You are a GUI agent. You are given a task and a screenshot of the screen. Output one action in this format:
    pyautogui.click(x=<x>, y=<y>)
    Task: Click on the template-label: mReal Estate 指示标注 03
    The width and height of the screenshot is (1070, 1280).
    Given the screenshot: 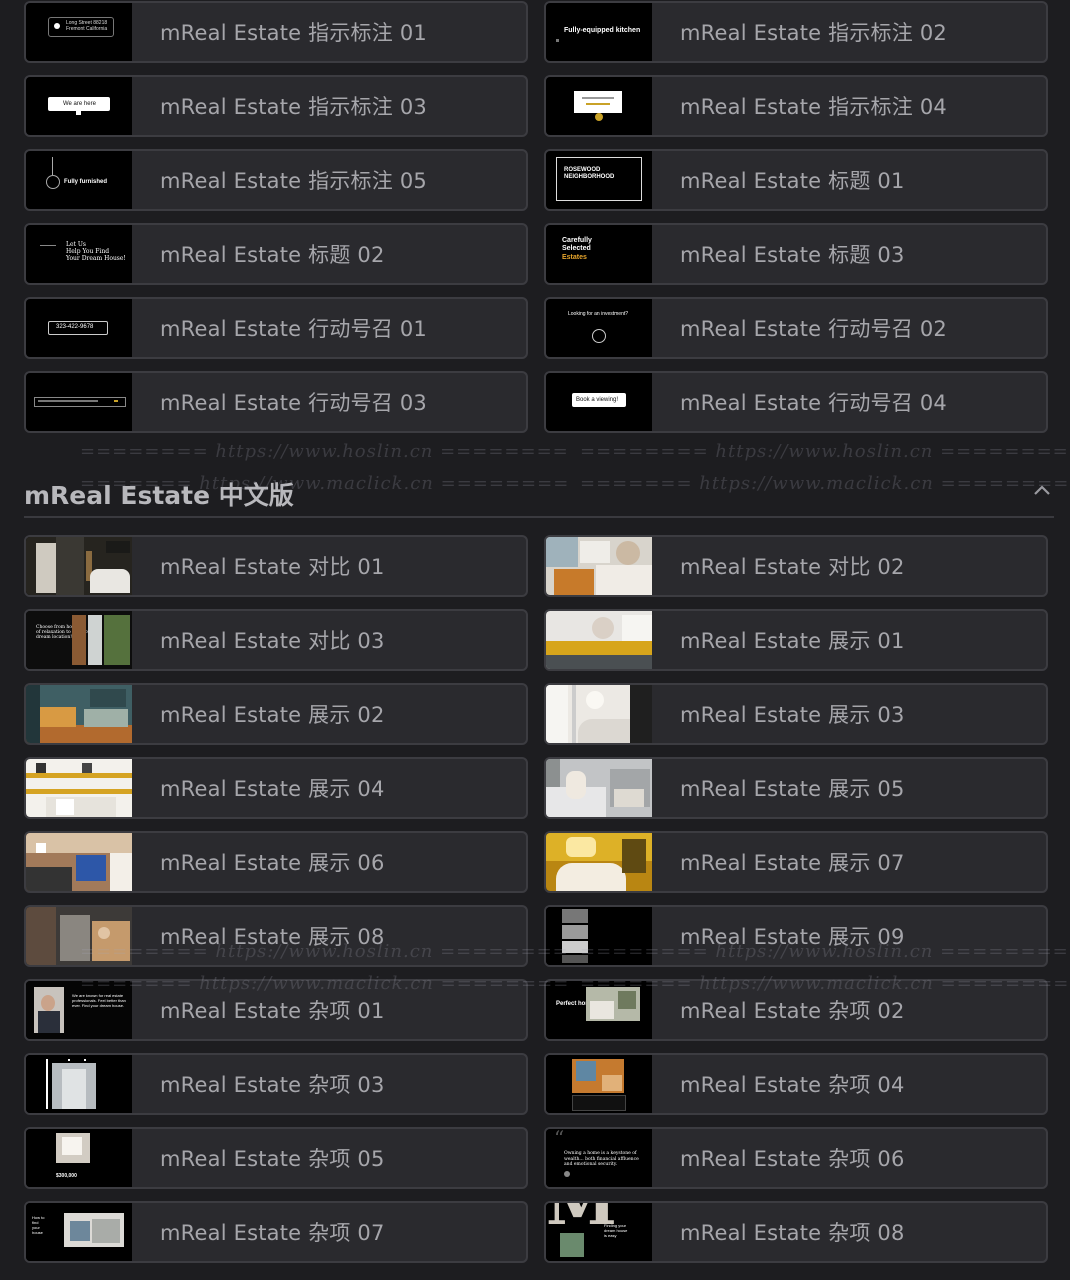 What is the action you would take?
    pyautogui.click(x=293, y=107)
    